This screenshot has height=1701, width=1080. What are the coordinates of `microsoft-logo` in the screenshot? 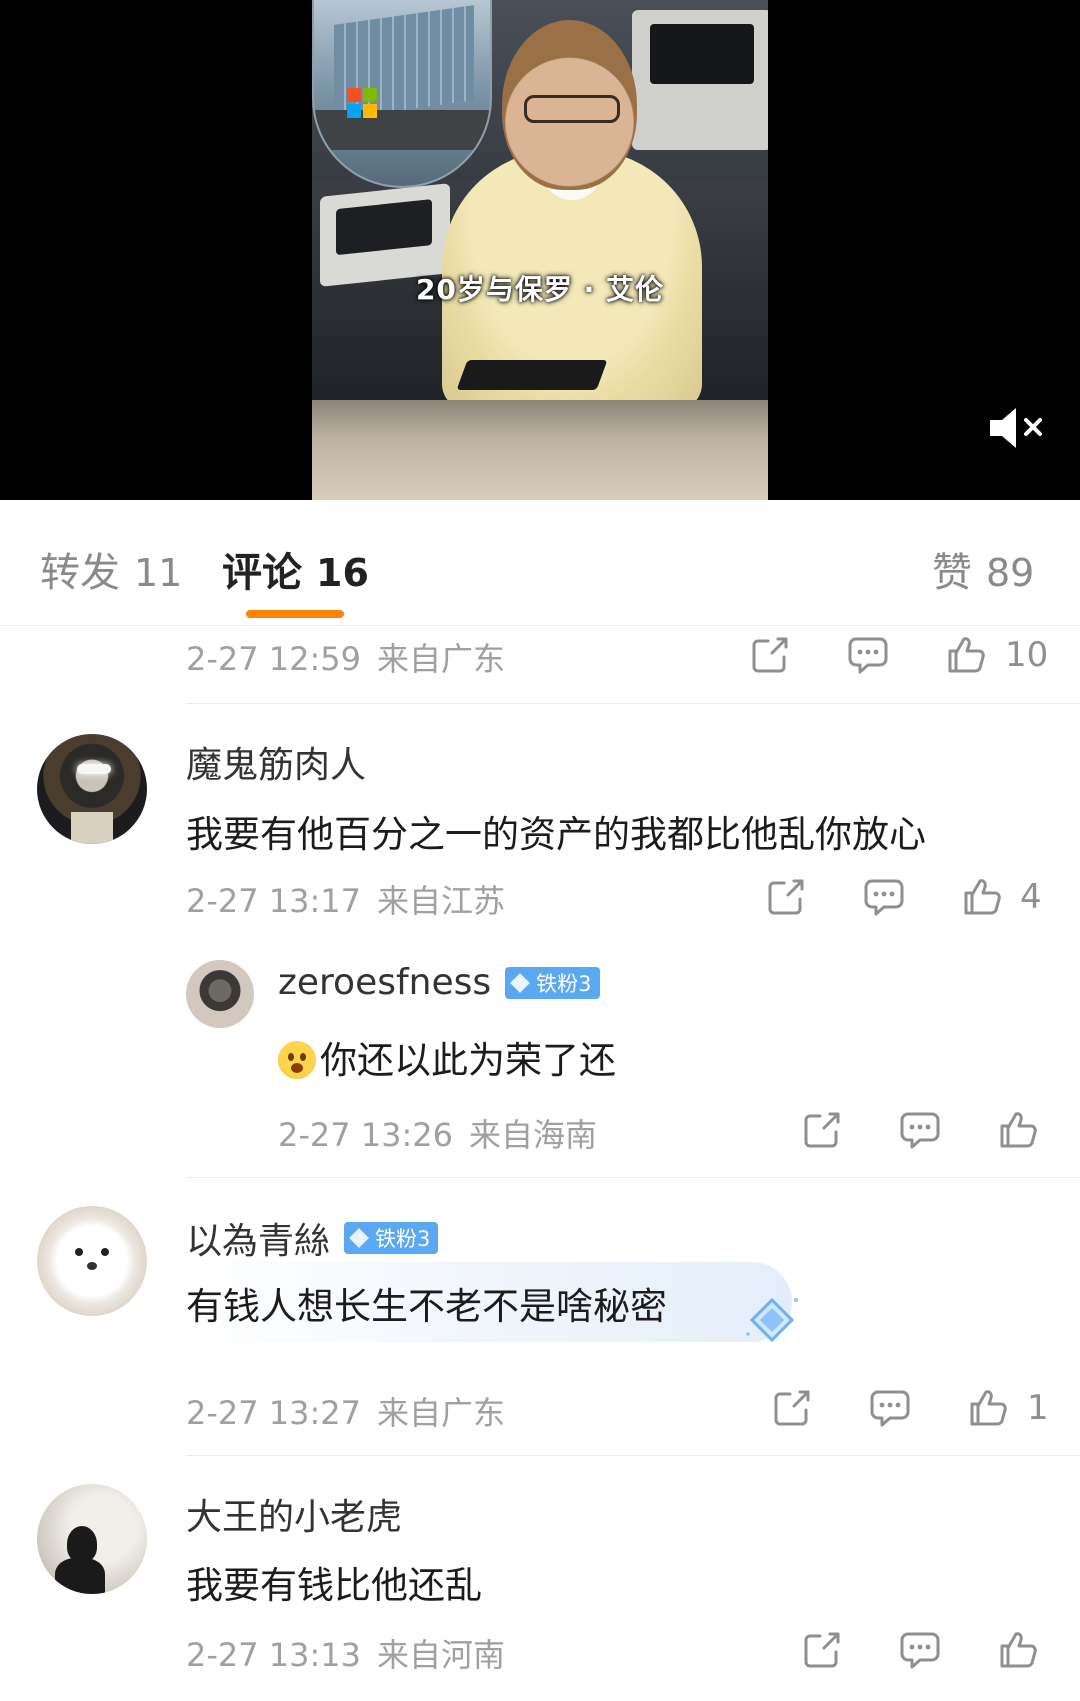 It's located at (362, 103).